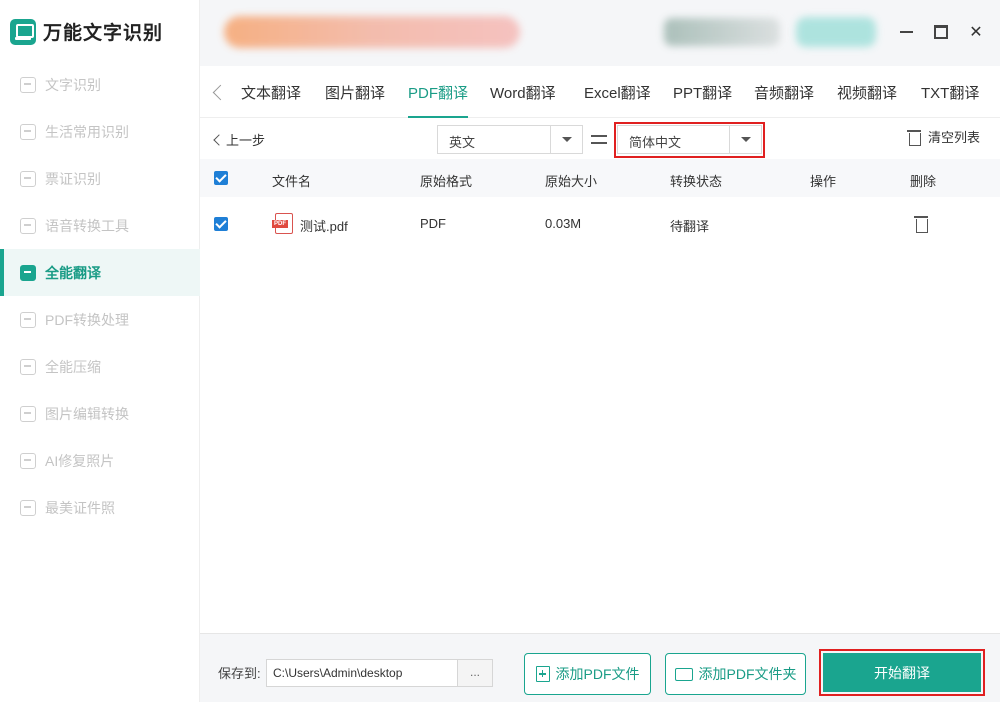 The width and height of the screenshot is (1000, 702). I want to click on sidebar-item-life-recognition: 生活常用识别, so click(100, 131).